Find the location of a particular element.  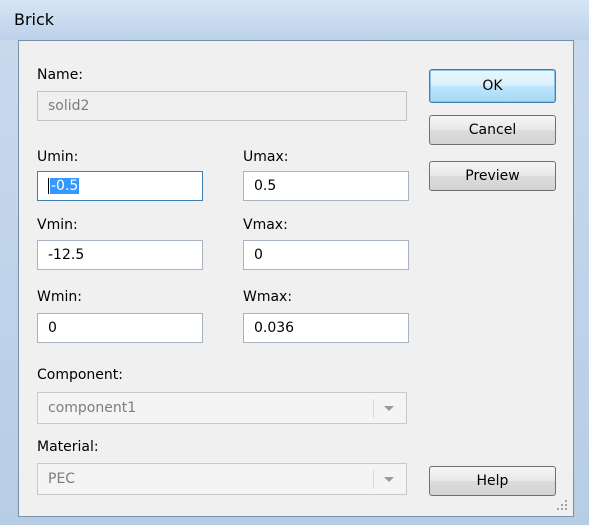

material-label: Material: is located at coordinates (68, 447).